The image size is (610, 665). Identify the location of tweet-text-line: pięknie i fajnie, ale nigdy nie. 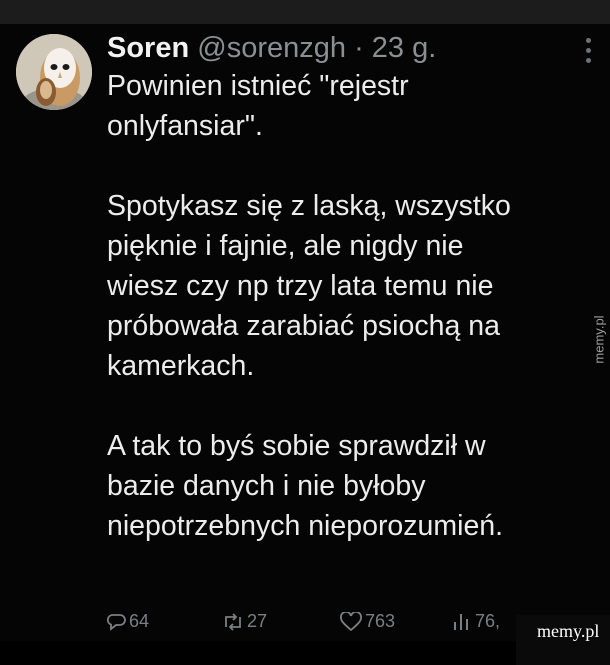
(285, 246).